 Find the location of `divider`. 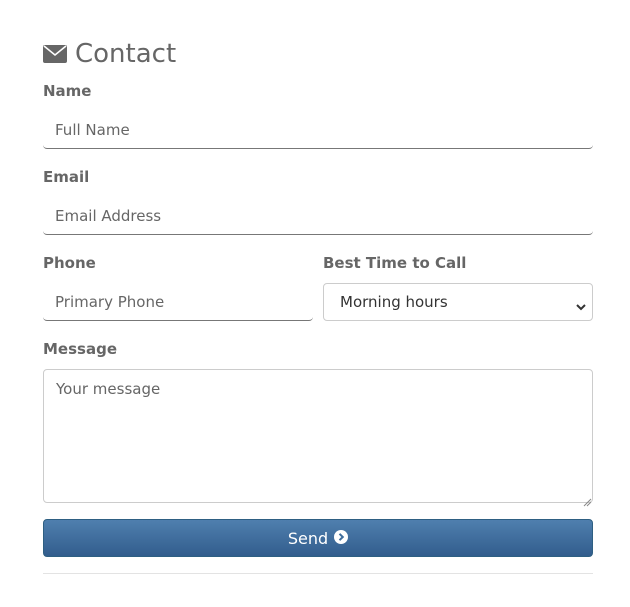

divider is located at coordinates (318, 573).